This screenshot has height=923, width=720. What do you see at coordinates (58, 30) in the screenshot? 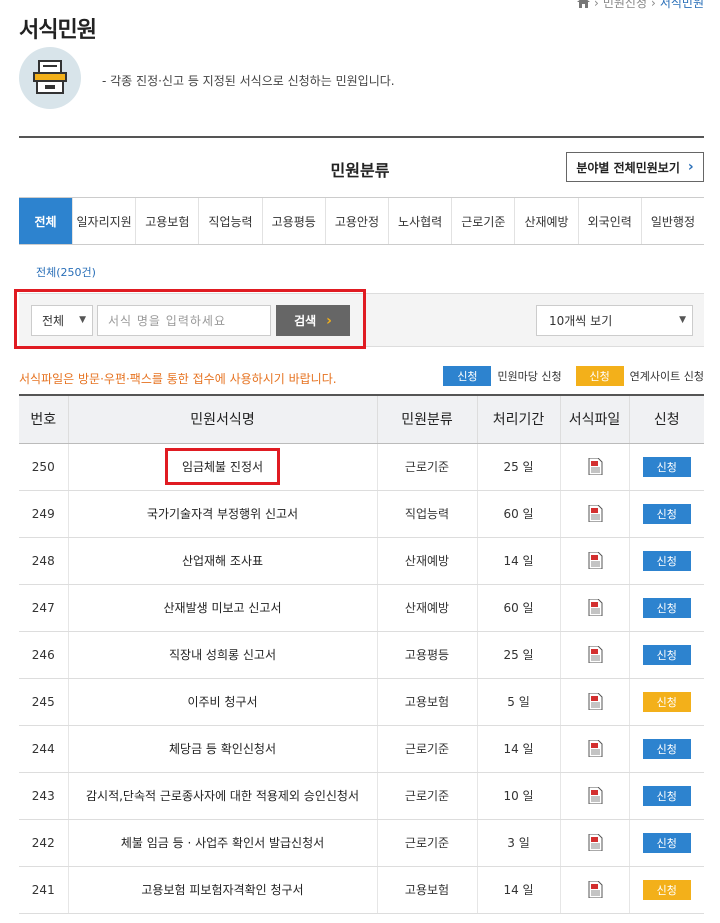
I see `page-title: 서식민원` at bounding box center [58, 30].